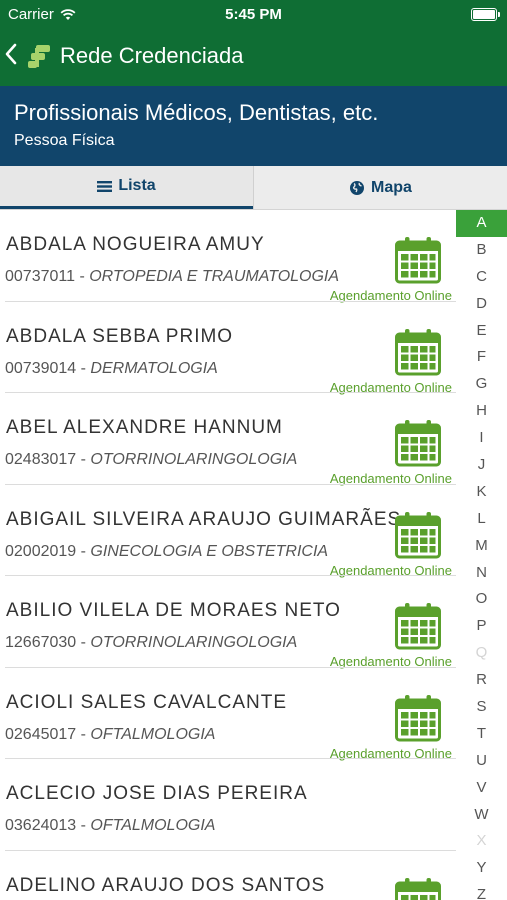 This screenshot has width=507, height=900. I want to click on battery-icon, so click(485, 14).